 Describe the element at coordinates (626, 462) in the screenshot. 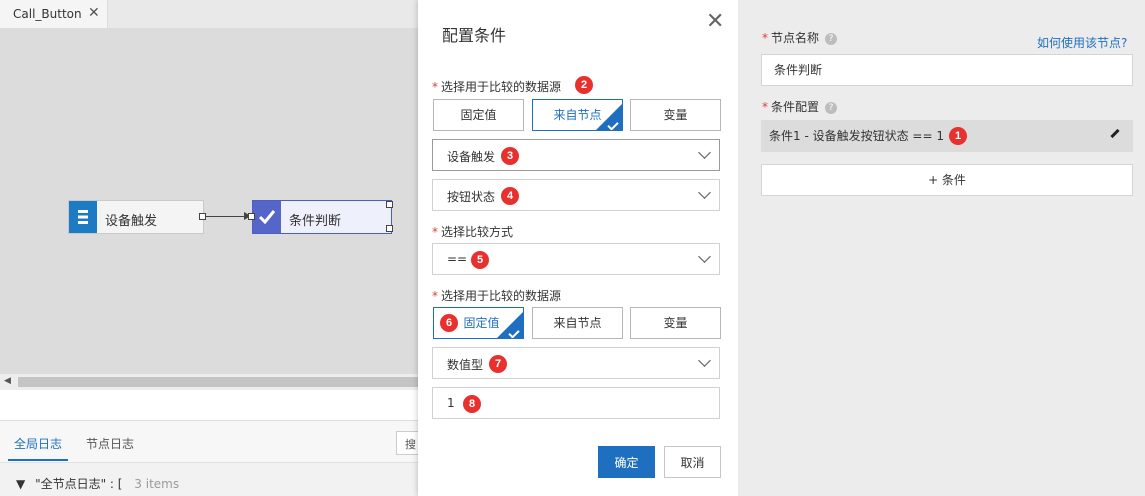

I see `confirm-button: 确定` at that location.